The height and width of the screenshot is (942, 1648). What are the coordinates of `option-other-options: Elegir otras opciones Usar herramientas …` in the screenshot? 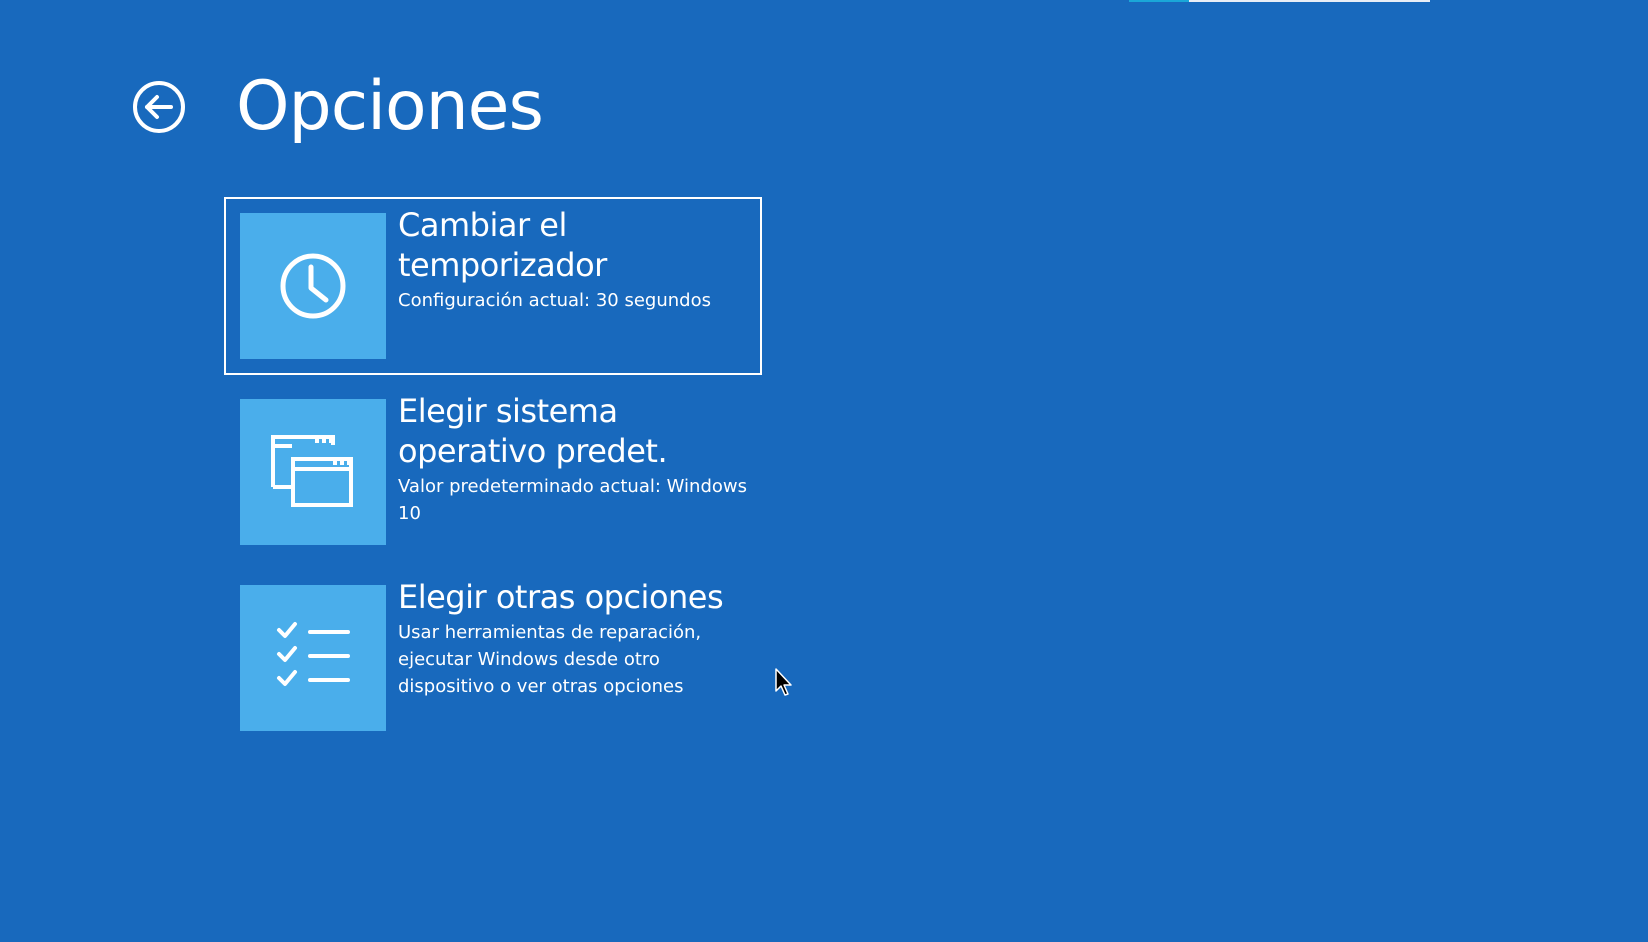 It's located at (493, 658).